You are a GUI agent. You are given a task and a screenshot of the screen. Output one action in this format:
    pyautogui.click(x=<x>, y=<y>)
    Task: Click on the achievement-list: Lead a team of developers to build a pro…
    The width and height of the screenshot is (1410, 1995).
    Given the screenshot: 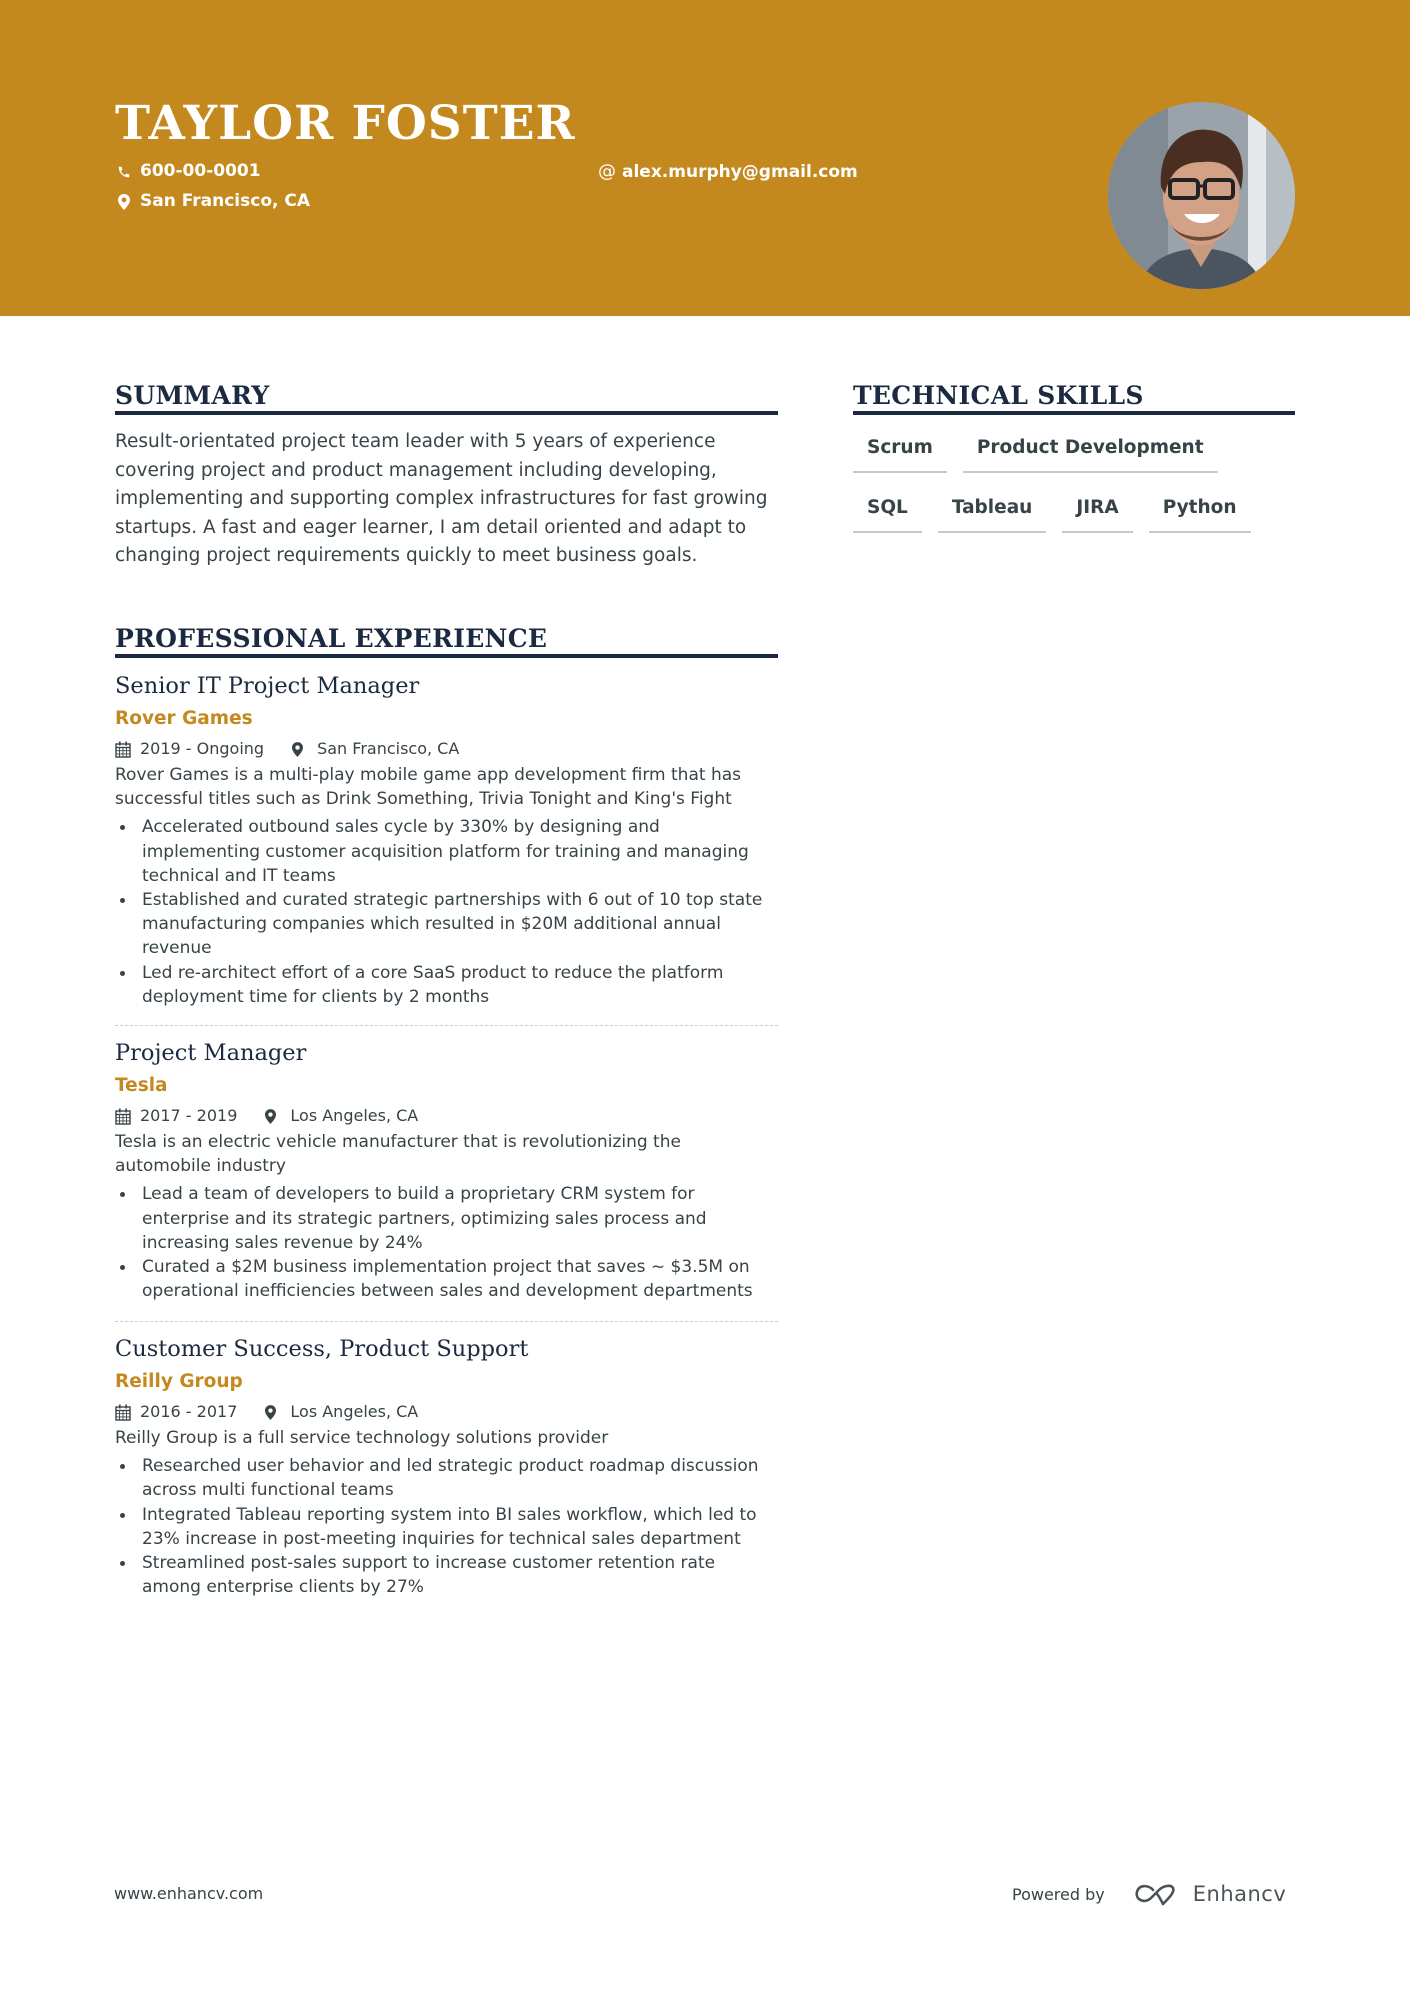 What is the action you would take?
    pyautogui.click(x=446, y=1242)
    